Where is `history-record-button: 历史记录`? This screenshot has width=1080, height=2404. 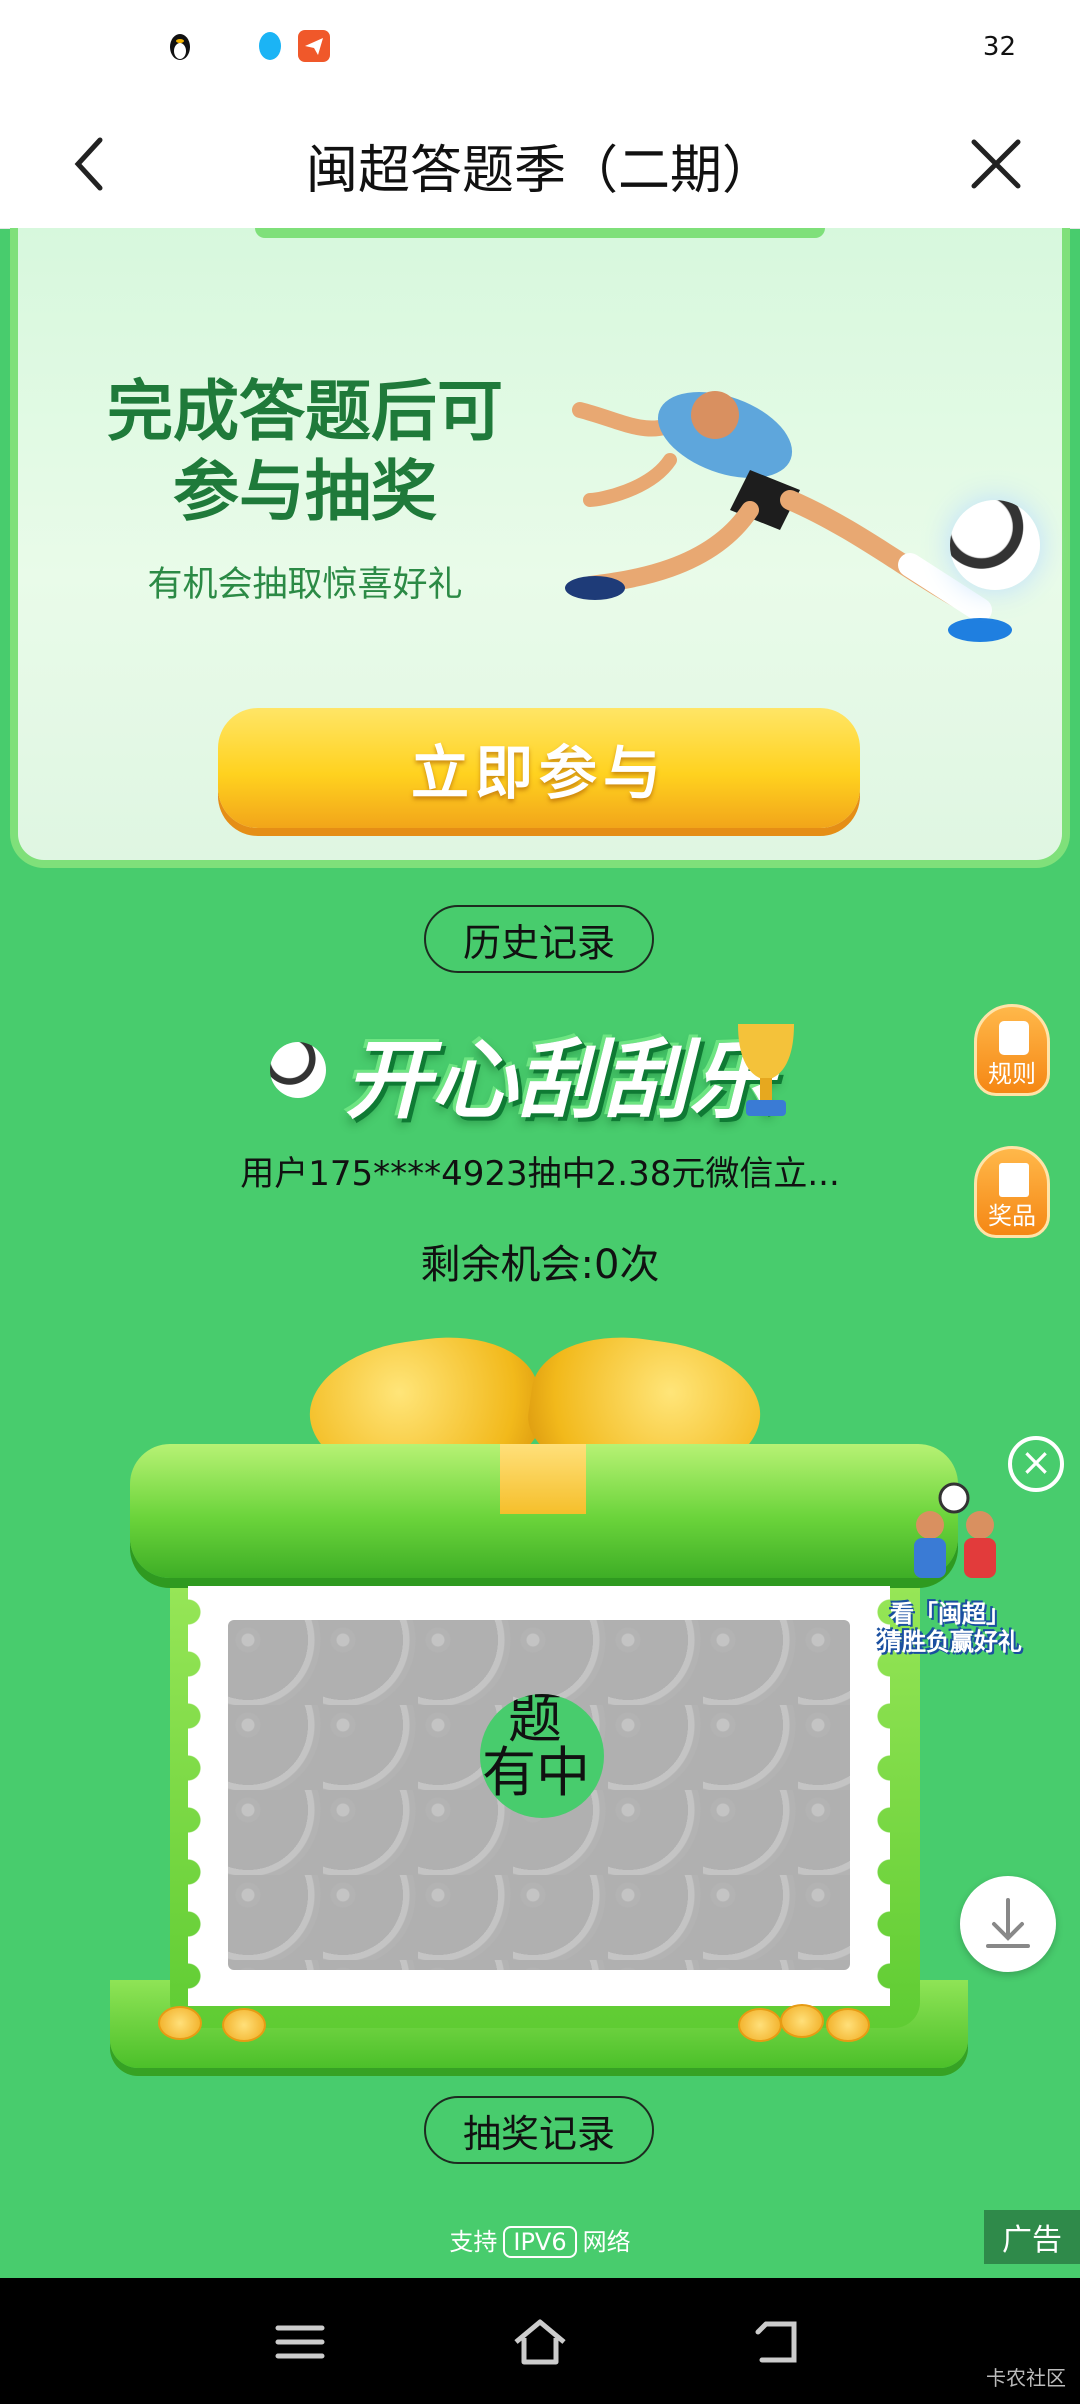
history-record-button: 历史记录 is located at coordinates (539, 939).